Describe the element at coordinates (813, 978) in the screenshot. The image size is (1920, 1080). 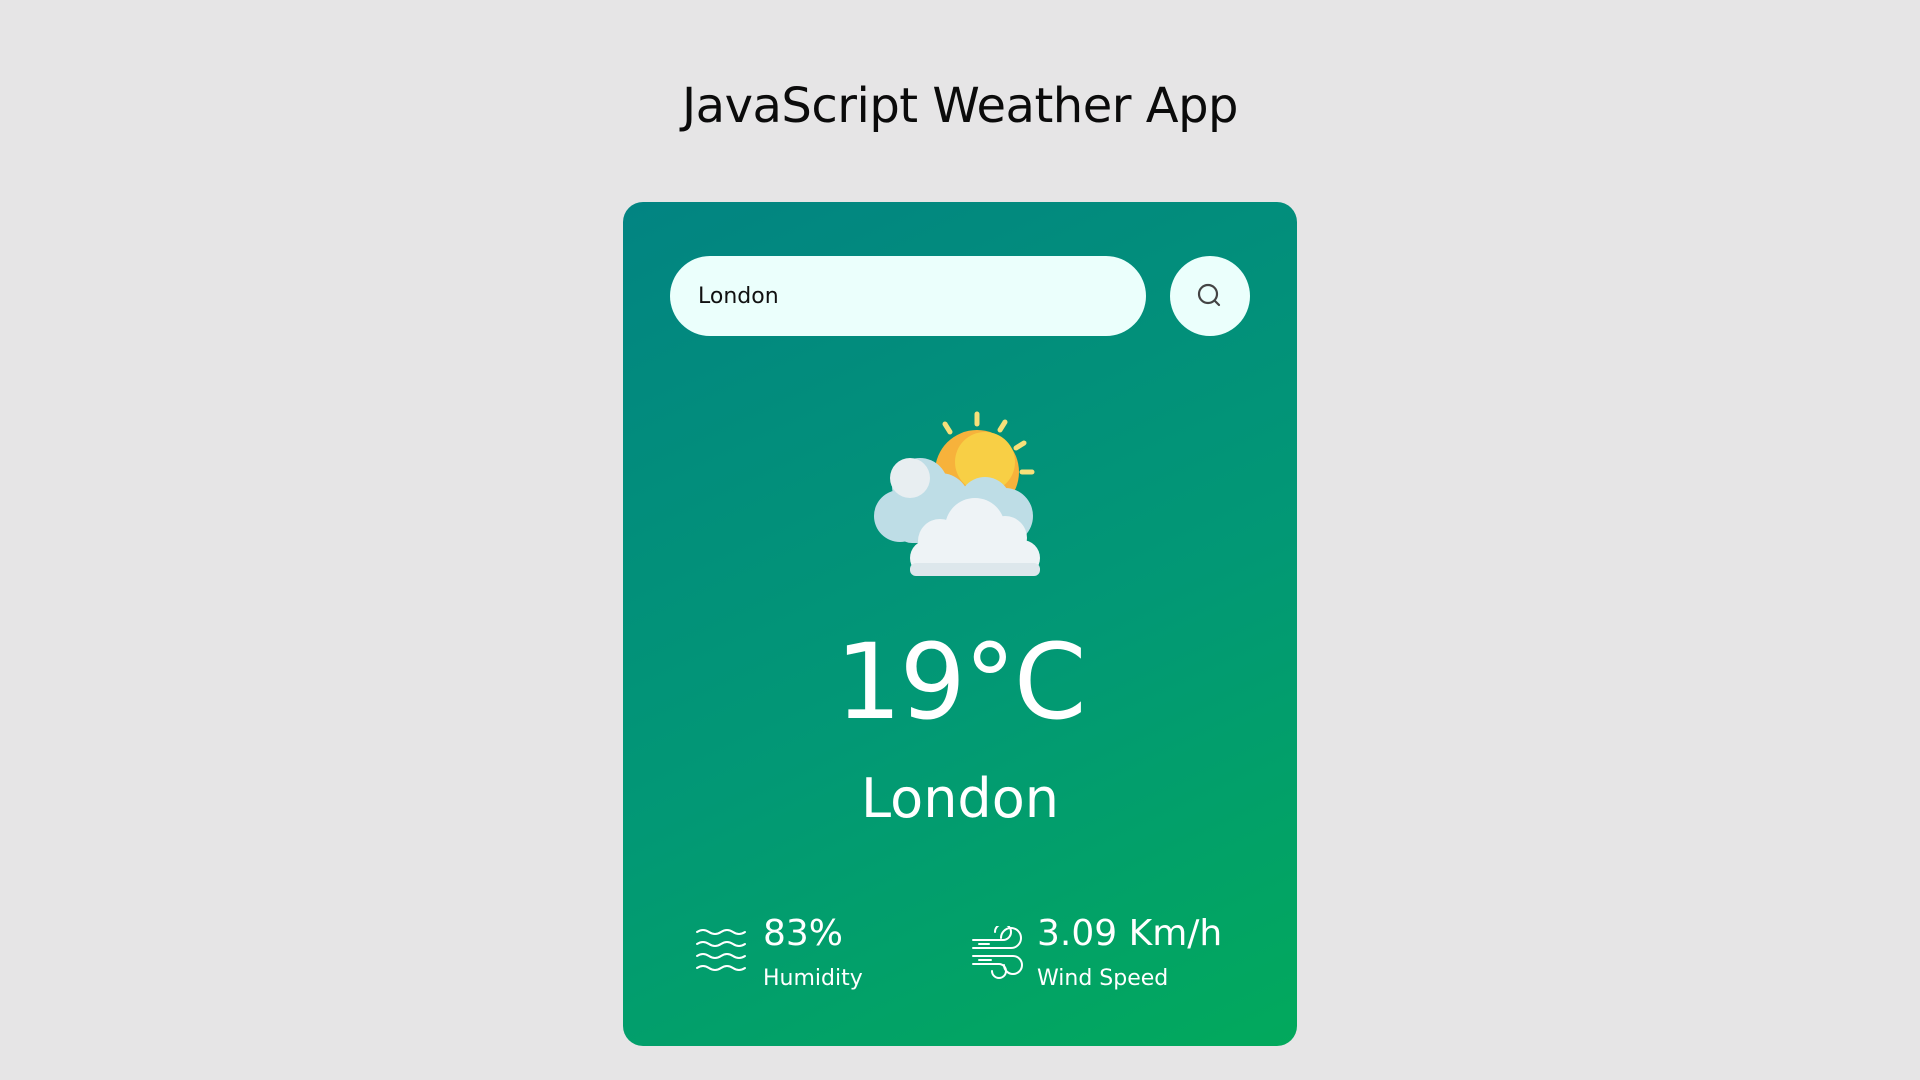
I see `humidity-label: Humidity` at that location.